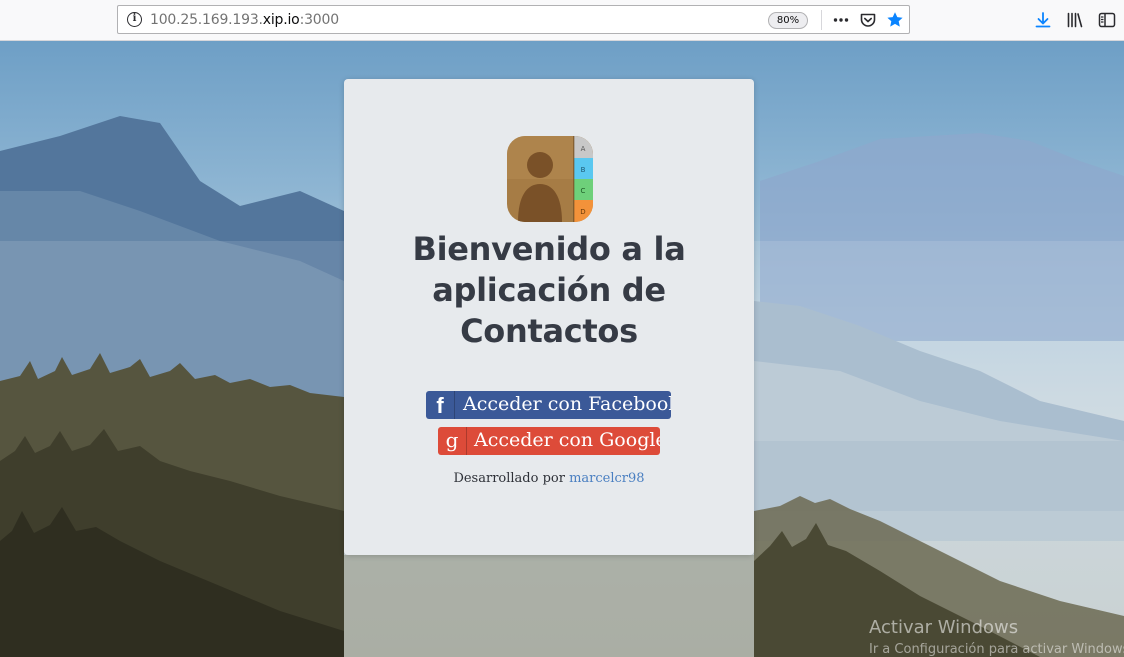 The width and height of the screenshot is (1124, 657). I want to click on url-prefix: 100.25.169.193., so click(206, 20).